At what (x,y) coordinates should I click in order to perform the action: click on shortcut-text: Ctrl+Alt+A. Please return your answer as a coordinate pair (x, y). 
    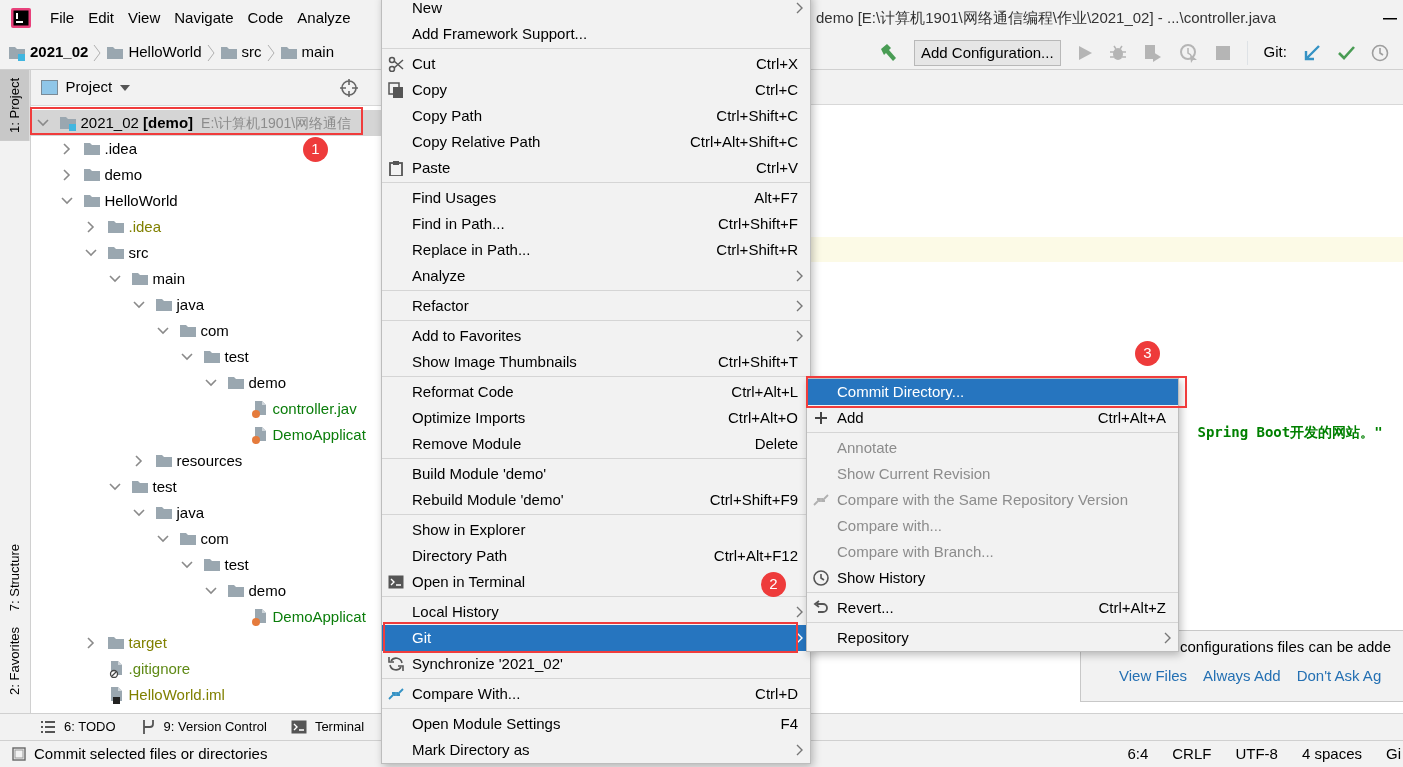
    Looking at the image, I should click on (1131, 417).